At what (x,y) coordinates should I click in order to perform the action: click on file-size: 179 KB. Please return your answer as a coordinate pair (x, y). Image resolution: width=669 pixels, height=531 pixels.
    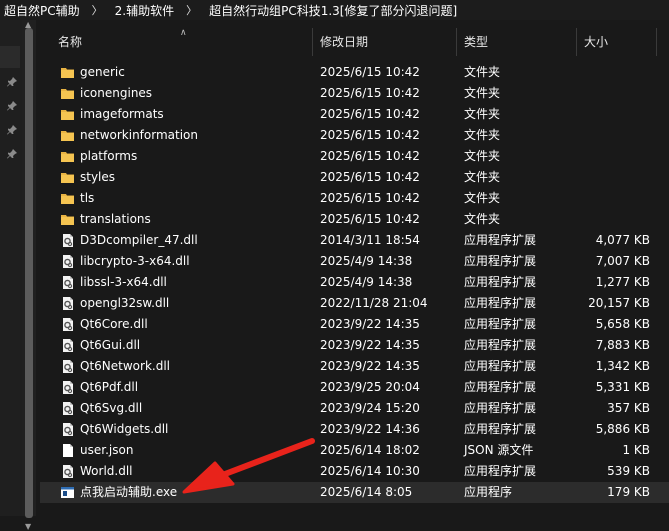
    Looking at the image, I should click on (628, 492).